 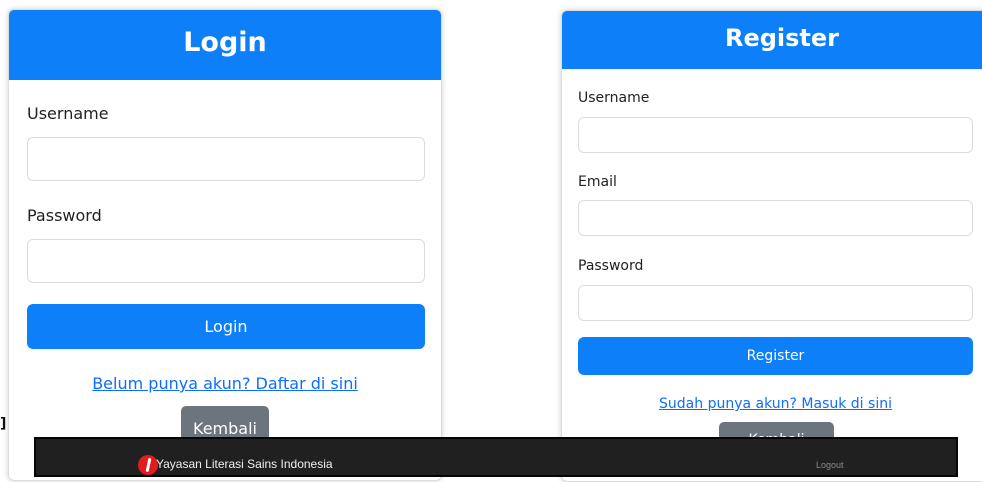 I want to click on logout-link: Logout, so click(x=830, y=465).